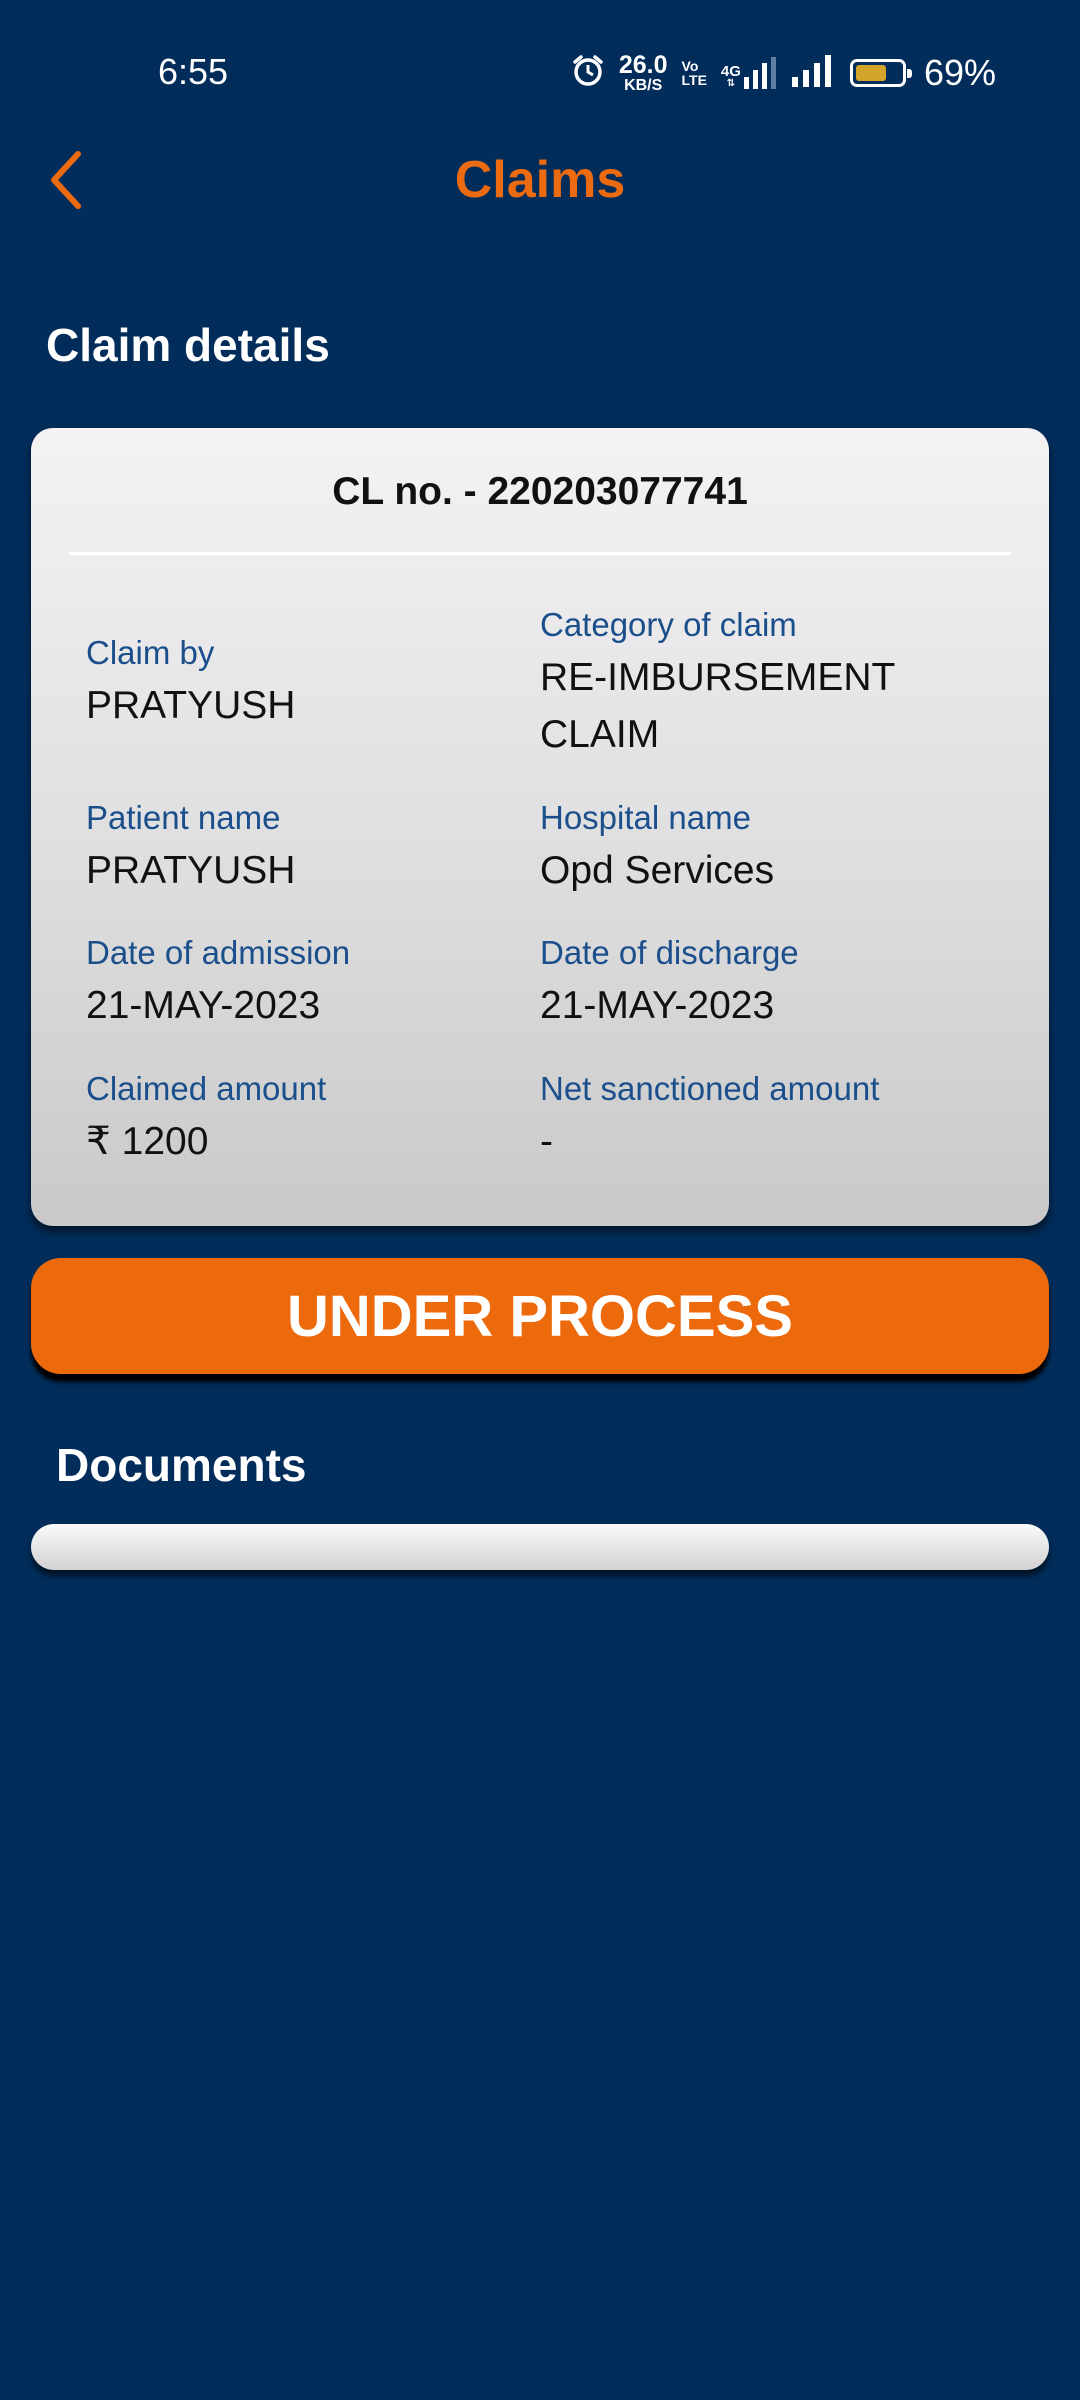 The width and height of the screenshot is (1080, 2400). Describe the element at coordinates (690, 66) in the screenshot. I see `volte-top: Vo` at that location.